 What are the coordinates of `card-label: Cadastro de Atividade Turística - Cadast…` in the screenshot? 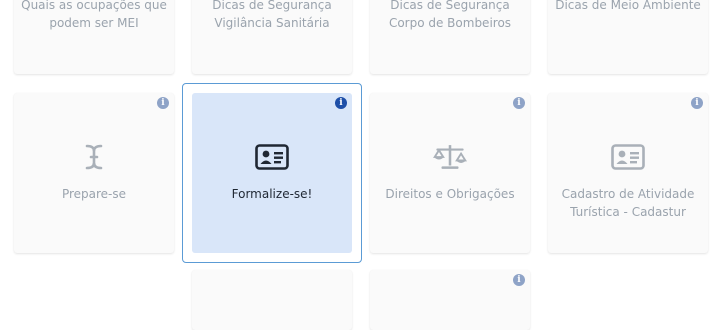 It's located at (628, 203).